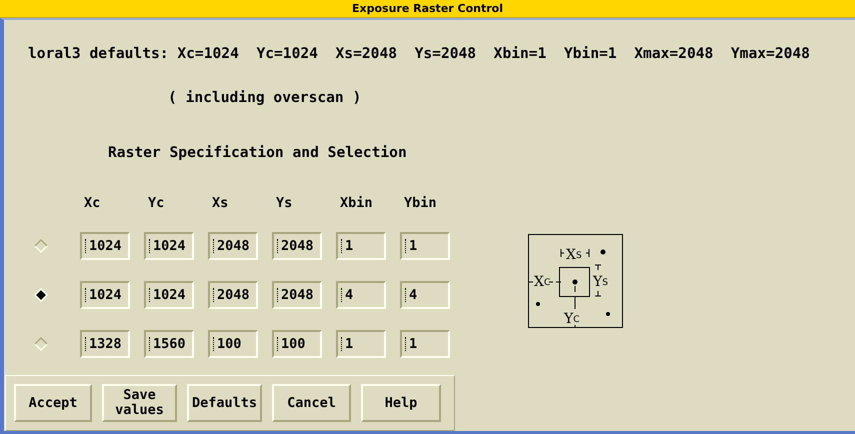  I want to click on column-header: Ys, so click(284, 203).